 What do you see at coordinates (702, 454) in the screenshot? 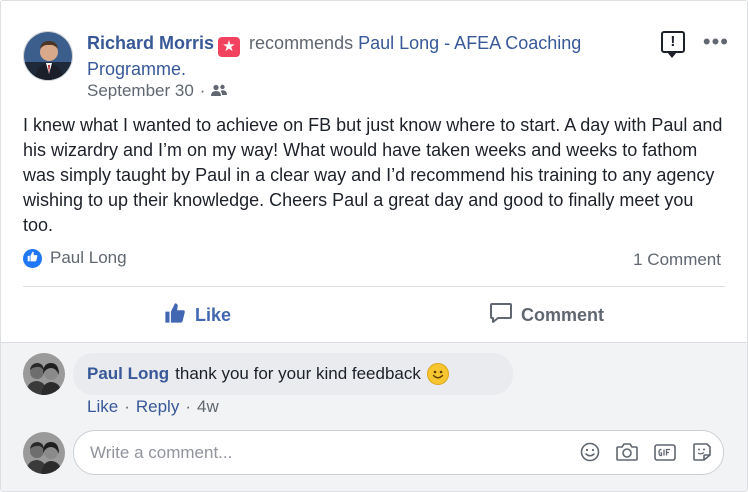
I see `sticker-icon` at bounding box center [702, 454].